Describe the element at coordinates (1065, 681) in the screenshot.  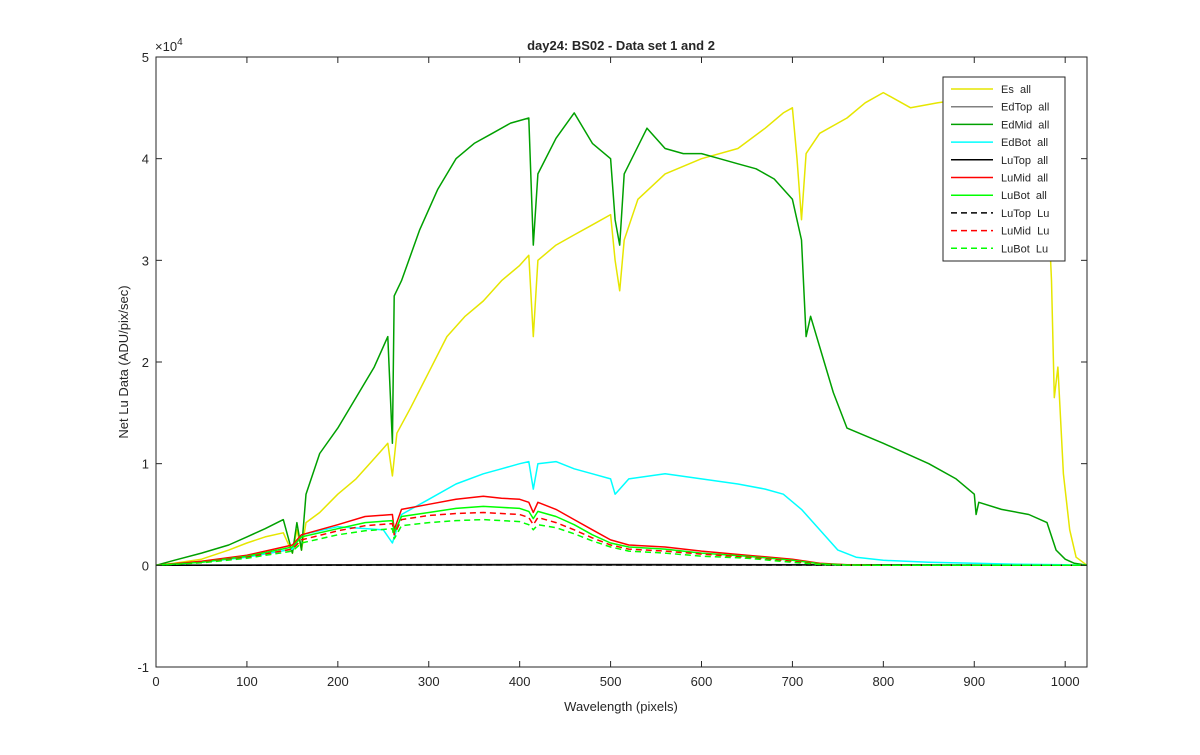
I see `x-tick-label: 1000` at that location.